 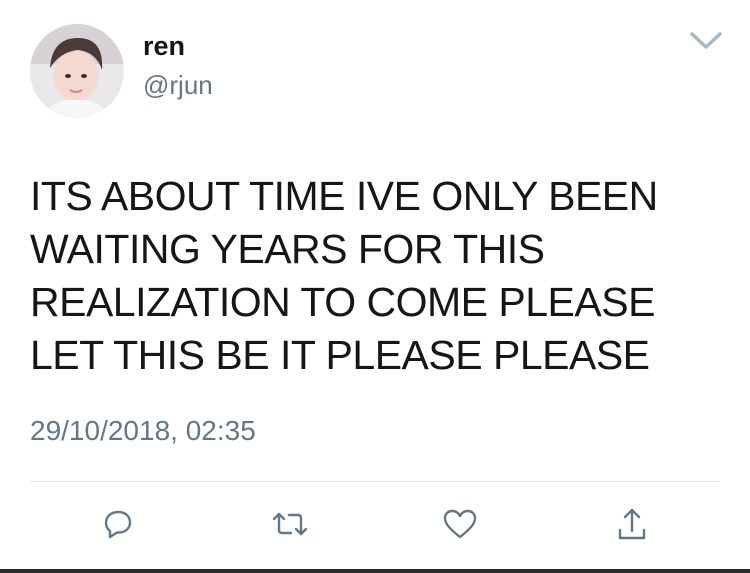 I want to click on chevron-down-icon, so click(x=706, y=40).